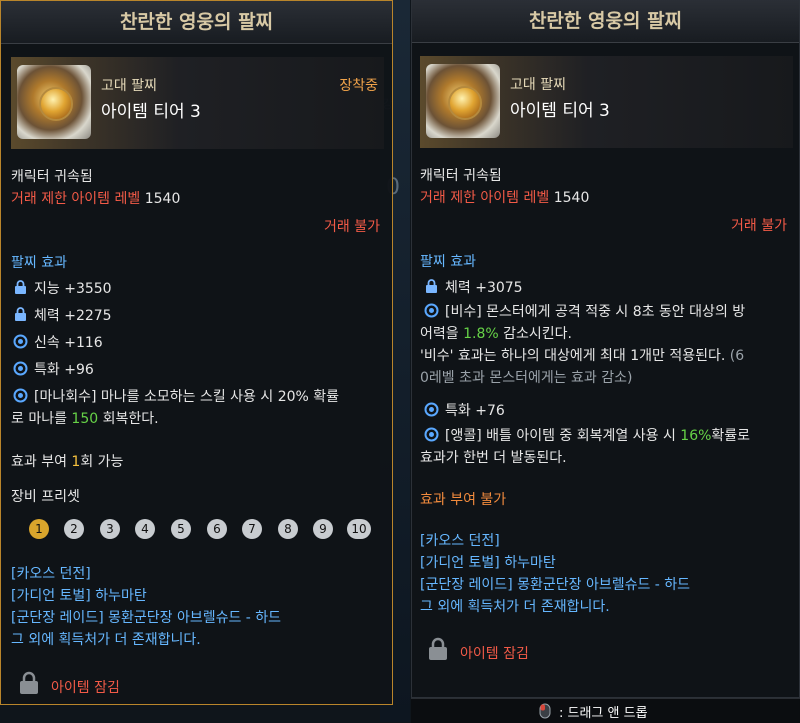 This screenshot has height=723, width=800. I want to click on special-value: 1.8%, so click(481, 334).